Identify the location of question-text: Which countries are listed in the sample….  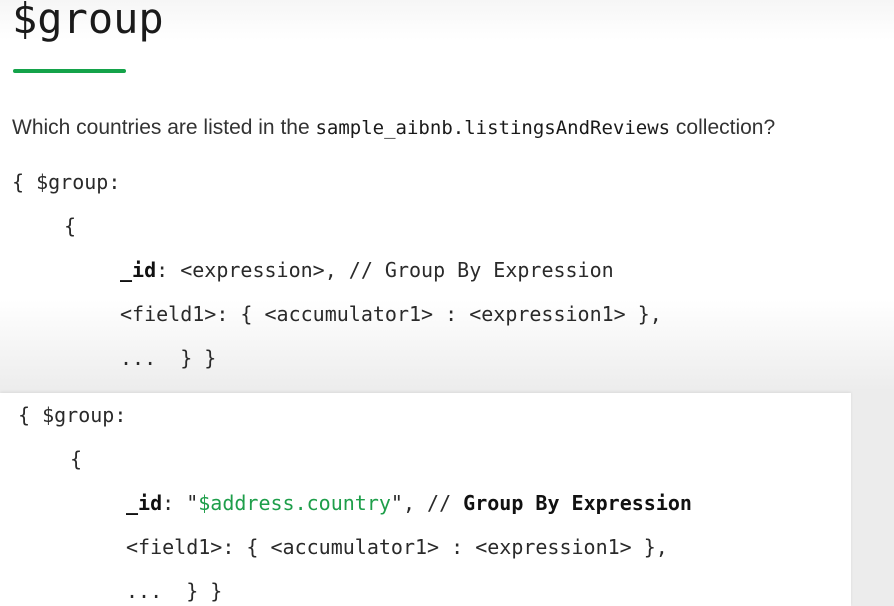
(393, 128).